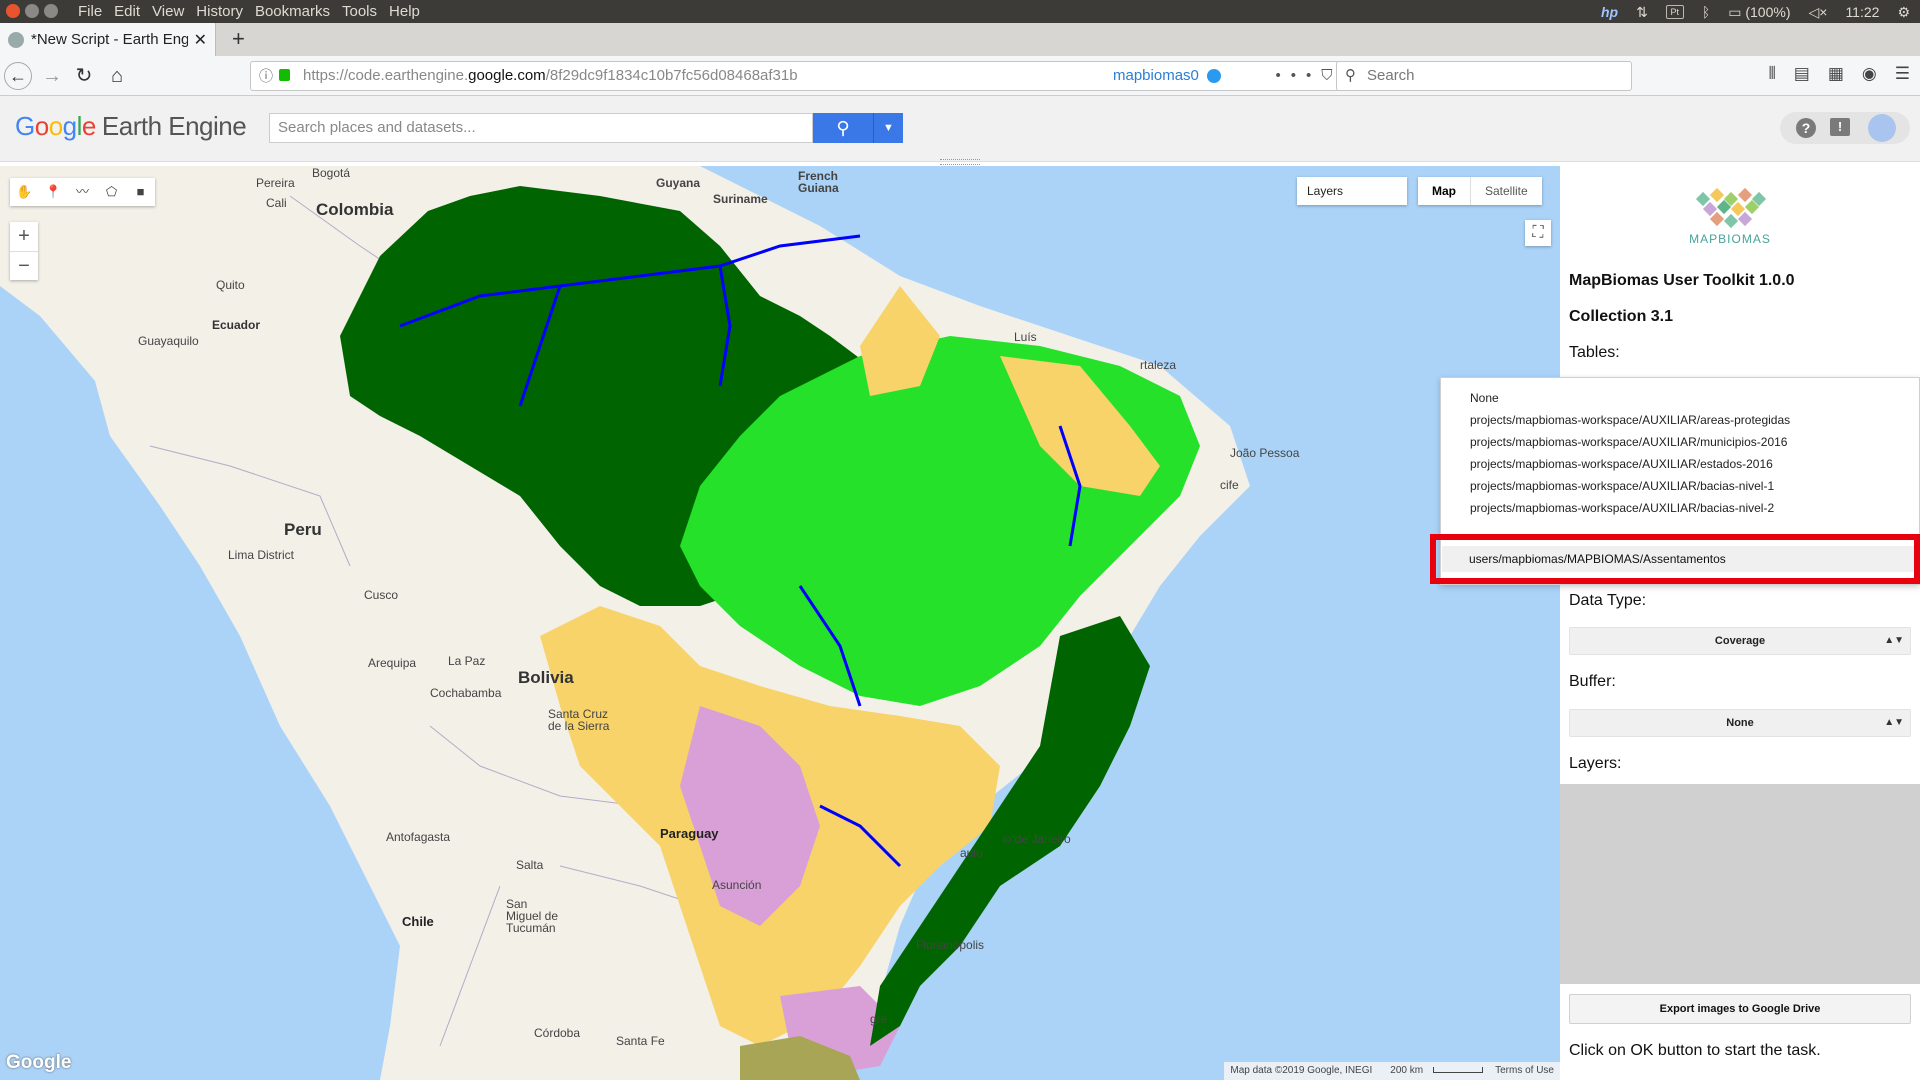  Describe the element at coordinates (1407, 1070) in the screenshot. I see `scale-label: 200 km` at that location.